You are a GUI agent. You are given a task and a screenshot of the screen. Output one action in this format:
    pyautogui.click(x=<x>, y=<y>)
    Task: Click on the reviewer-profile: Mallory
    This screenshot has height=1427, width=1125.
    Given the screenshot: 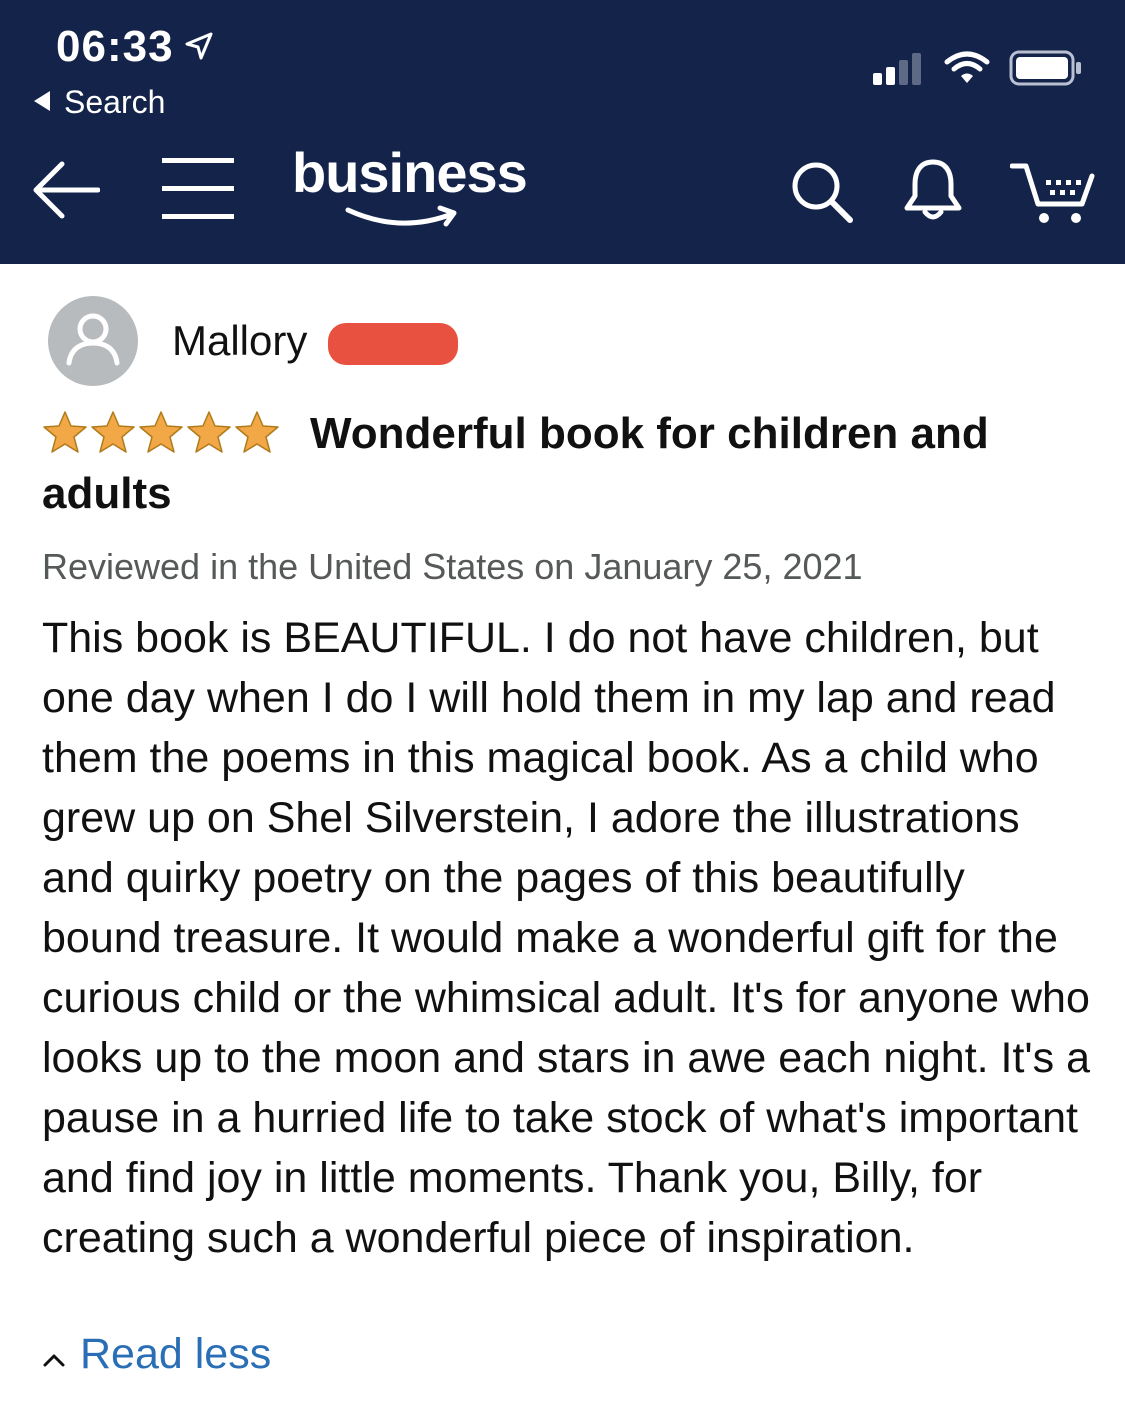 What is the action you would take?
    pyautogui.click(x=253, y=341)
    